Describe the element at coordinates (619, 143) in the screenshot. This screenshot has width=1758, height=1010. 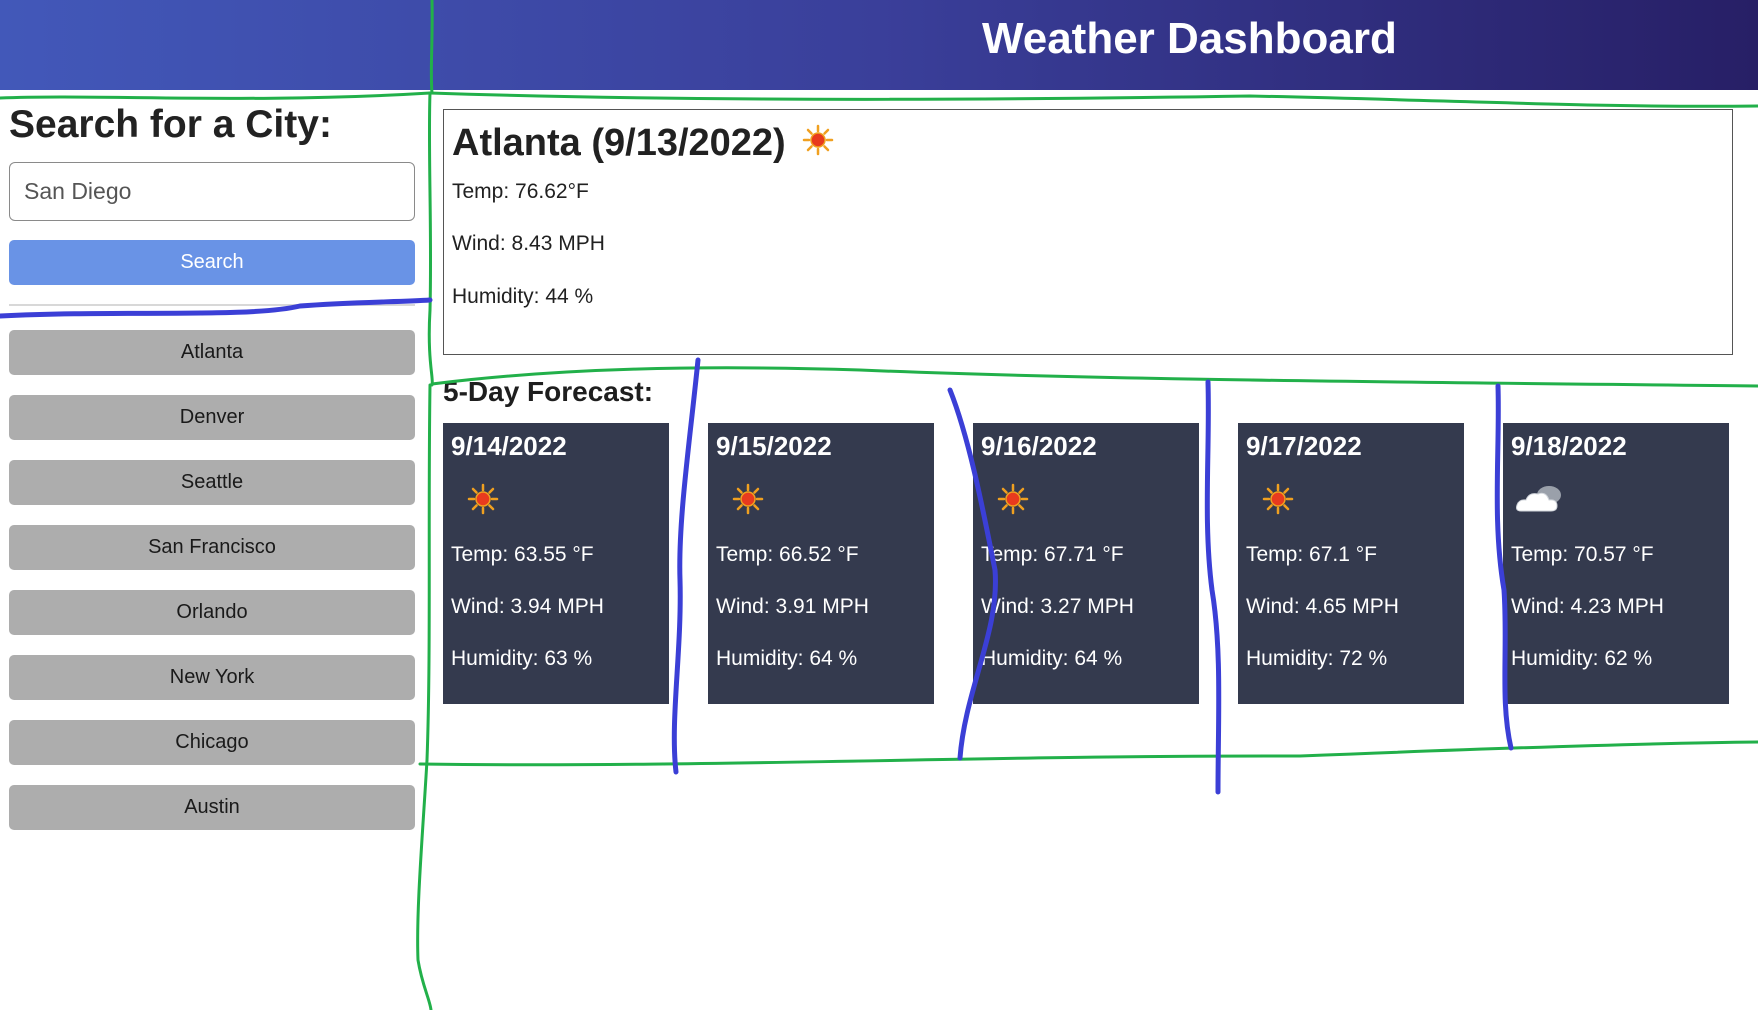
I see `current-city-date: Atlanta (9/13/2022)` at that location.